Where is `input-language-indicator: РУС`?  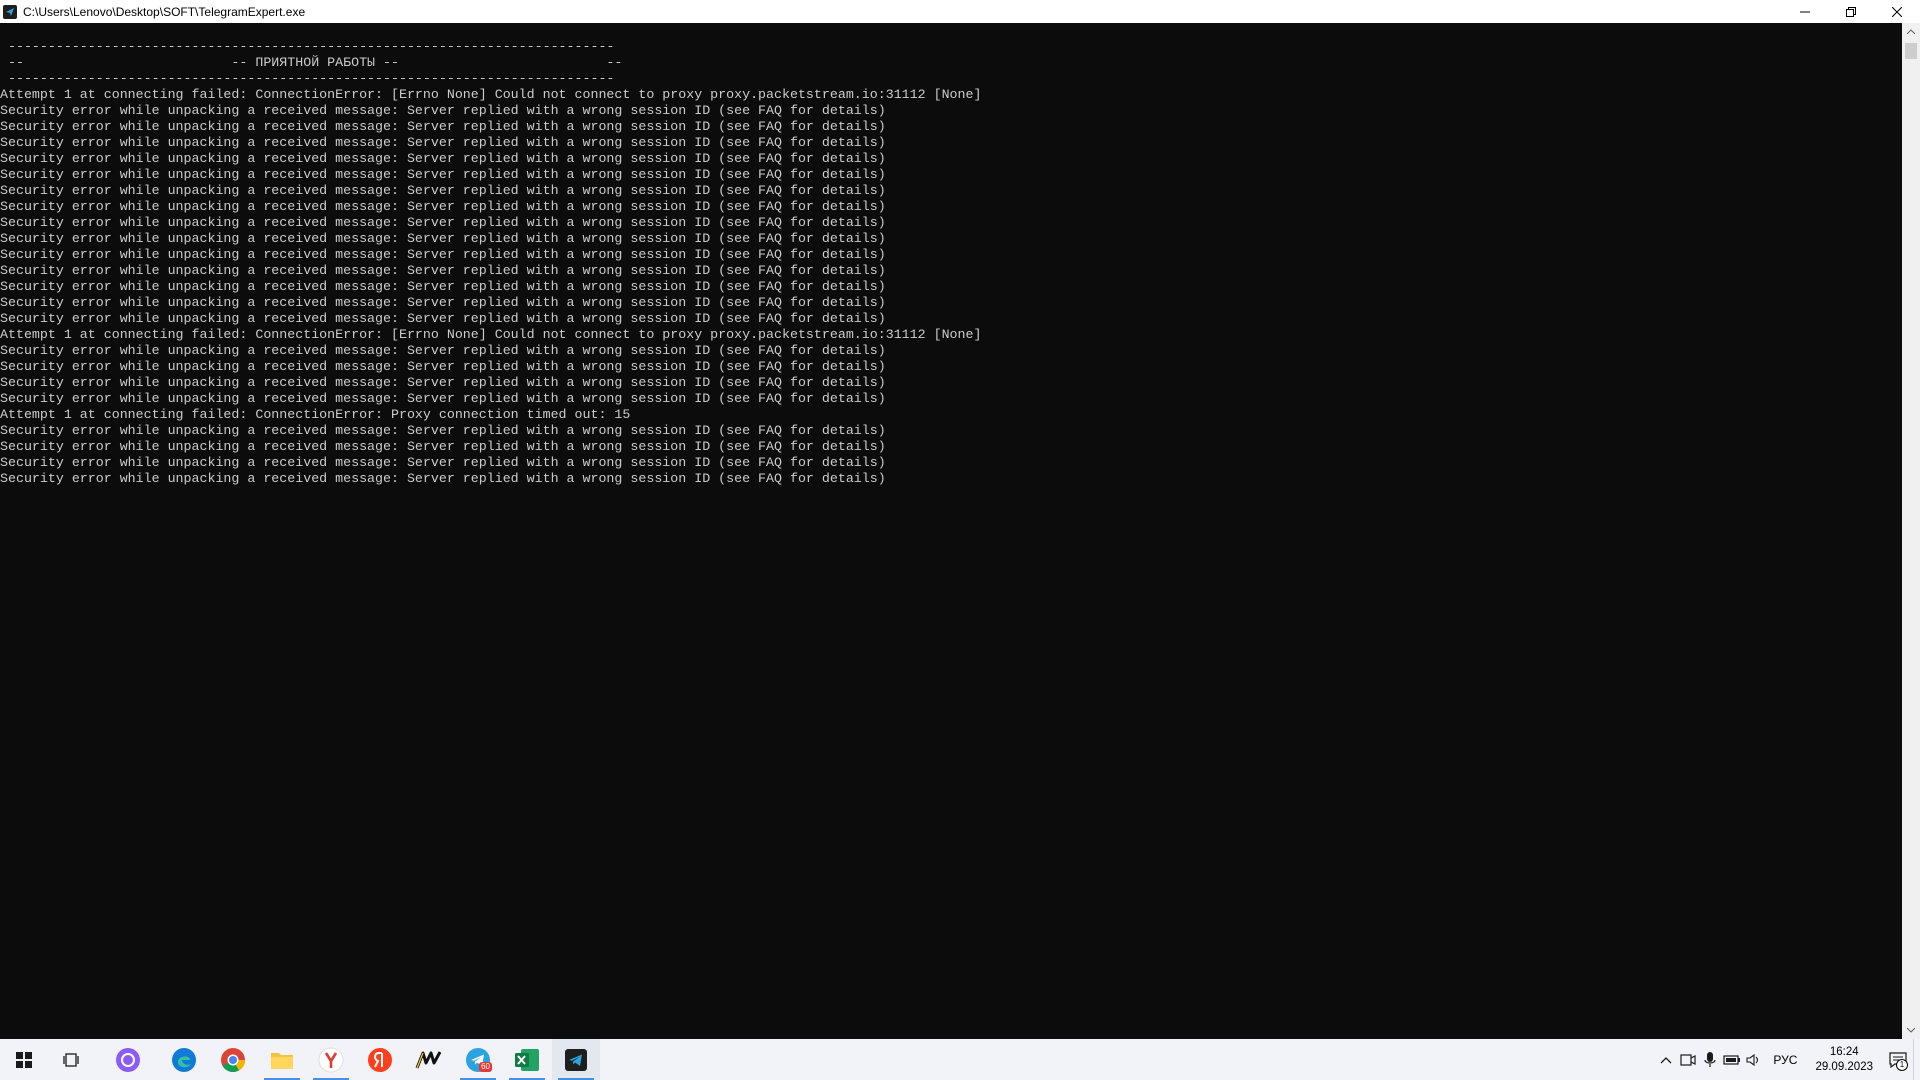 input-language-indicator: РУС is located at coordinates (1785, 1060).